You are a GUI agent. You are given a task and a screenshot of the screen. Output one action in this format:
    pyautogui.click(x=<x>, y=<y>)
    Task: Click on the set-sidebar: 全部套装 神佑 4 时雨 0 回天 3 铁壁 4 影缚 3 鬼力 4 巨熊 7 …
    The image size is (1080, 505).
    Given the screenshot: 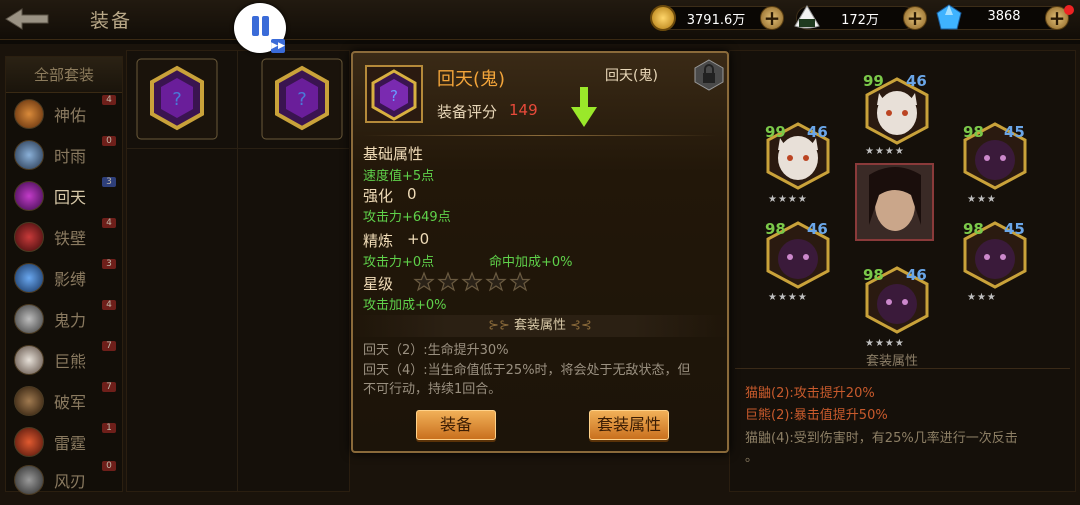 What is the action you would take?
    pyautogui.click(x=65, y=275)
    